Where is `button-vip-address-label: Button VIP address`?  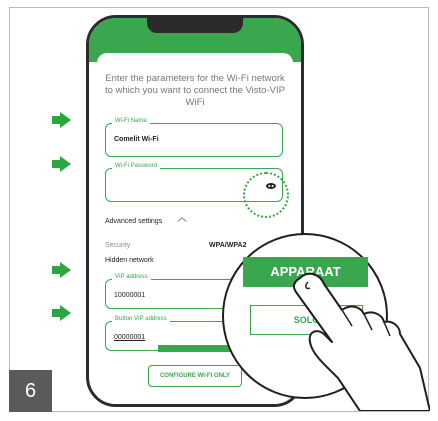 button-vip-address-label: Button VIP address is located at coordinates (141, 319).